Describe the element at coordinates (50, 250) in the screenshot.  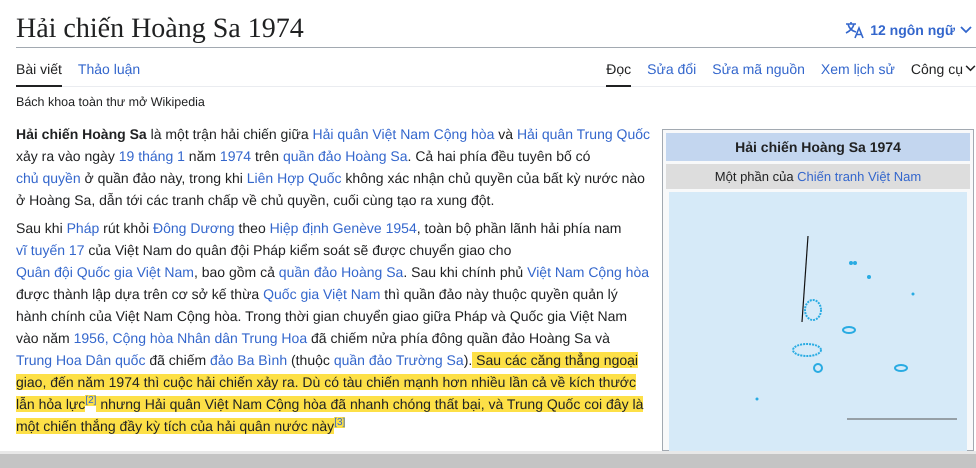
I see `article-link: vĩ tuyến 17` at that location.